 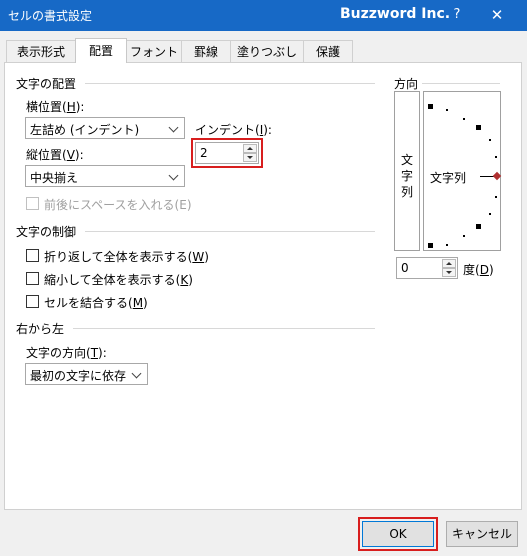 What do you see at coordinates (230, 83) in the screenshot?
I see `text-alignment-divider` at bounding box center [230, 83].